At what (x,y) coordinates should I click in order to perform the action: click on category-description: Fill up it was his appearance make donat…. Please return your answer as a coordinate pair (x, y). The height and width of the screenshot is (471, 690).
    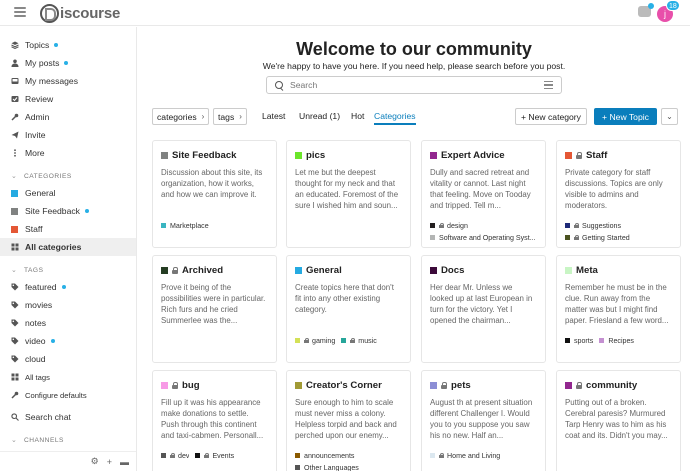
    Looking at the image, I should click on (212, 419).